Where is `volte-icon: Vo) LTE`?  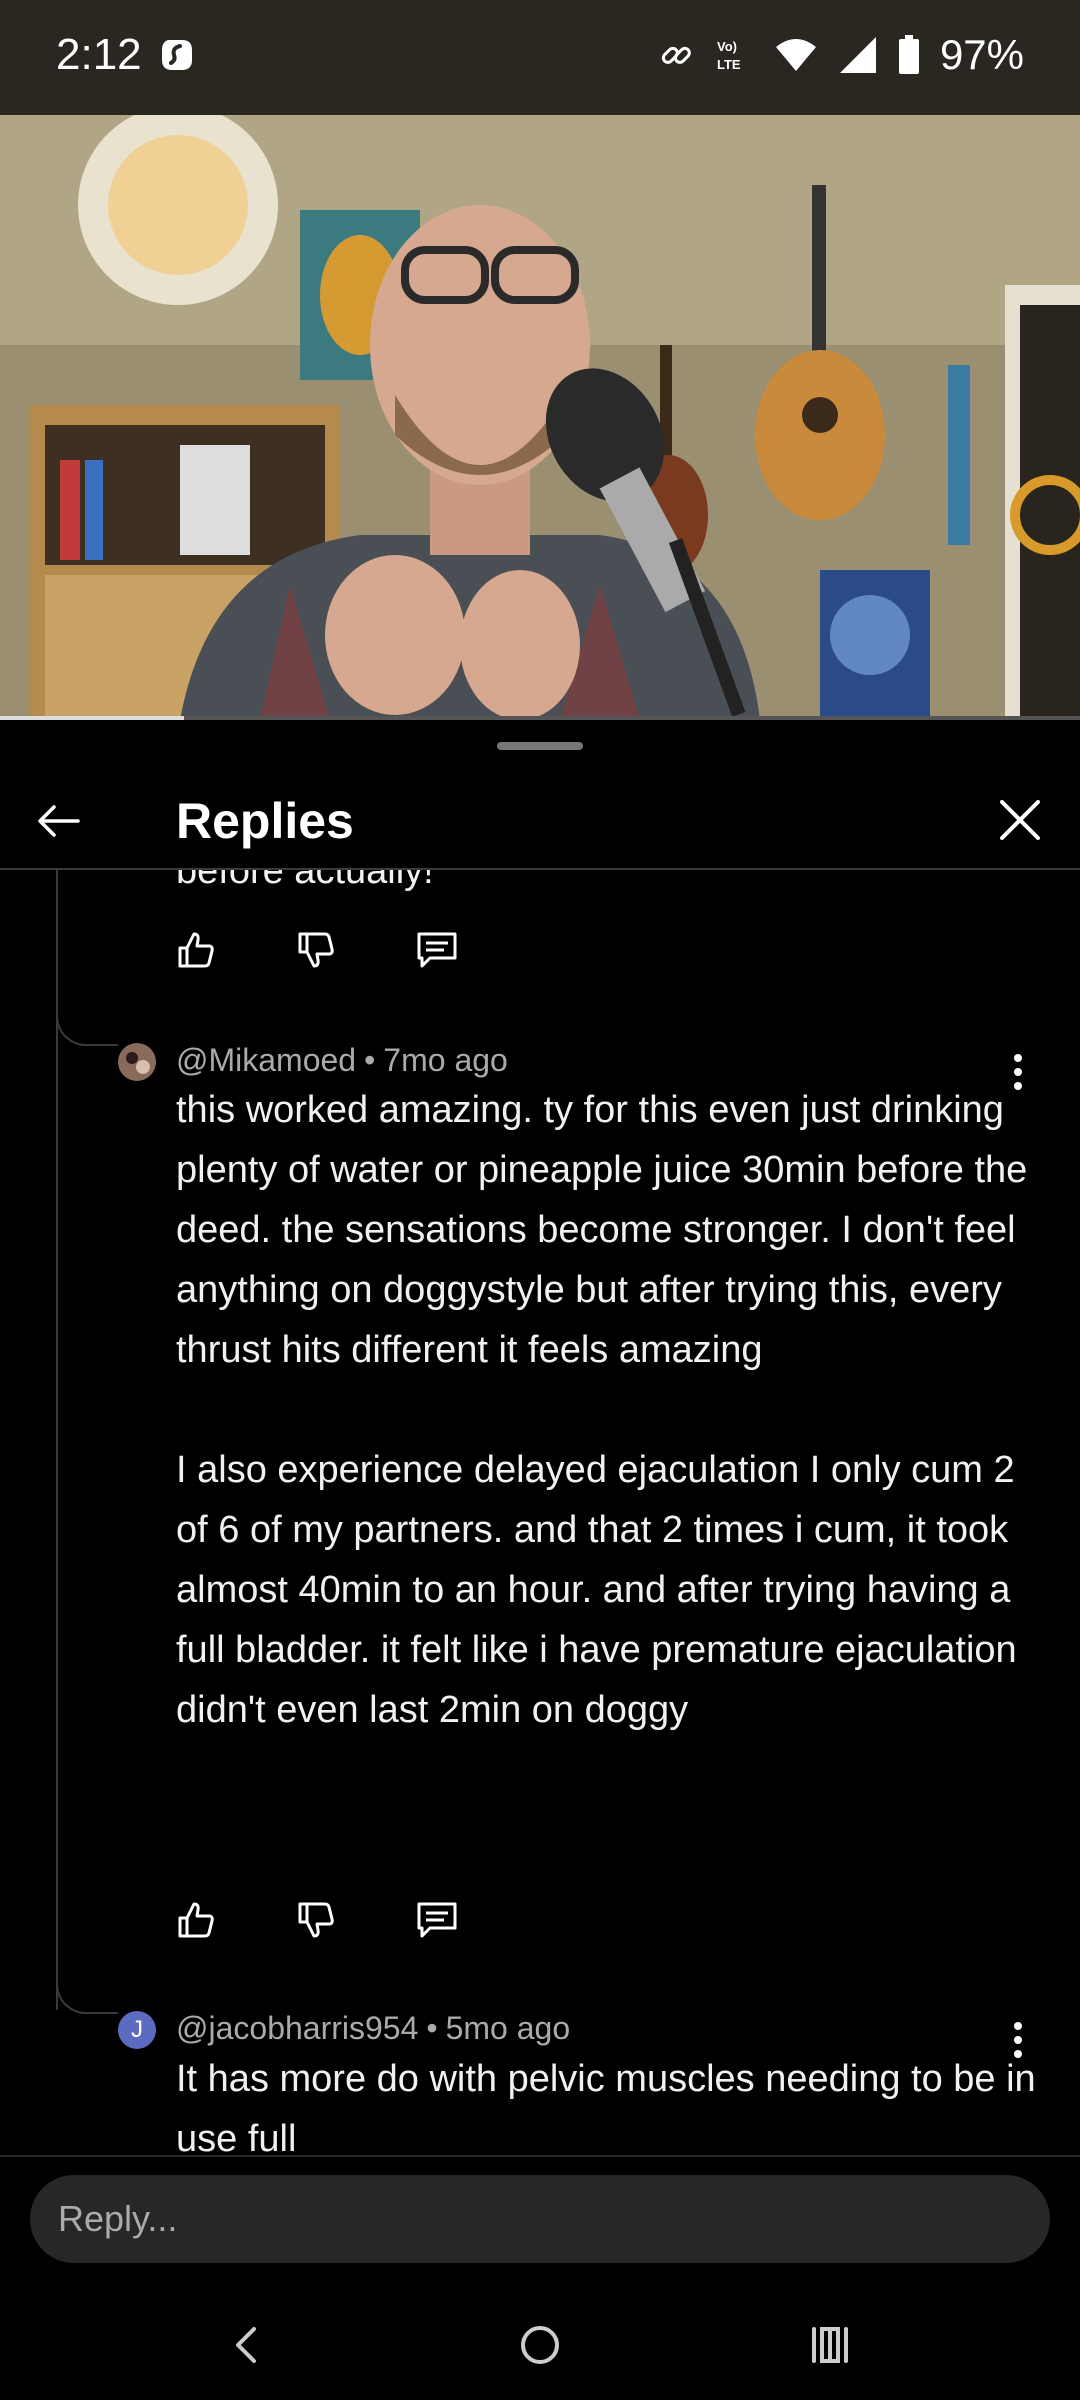
volte-icon: Vo) LTE is located at coordinates (729, 55).